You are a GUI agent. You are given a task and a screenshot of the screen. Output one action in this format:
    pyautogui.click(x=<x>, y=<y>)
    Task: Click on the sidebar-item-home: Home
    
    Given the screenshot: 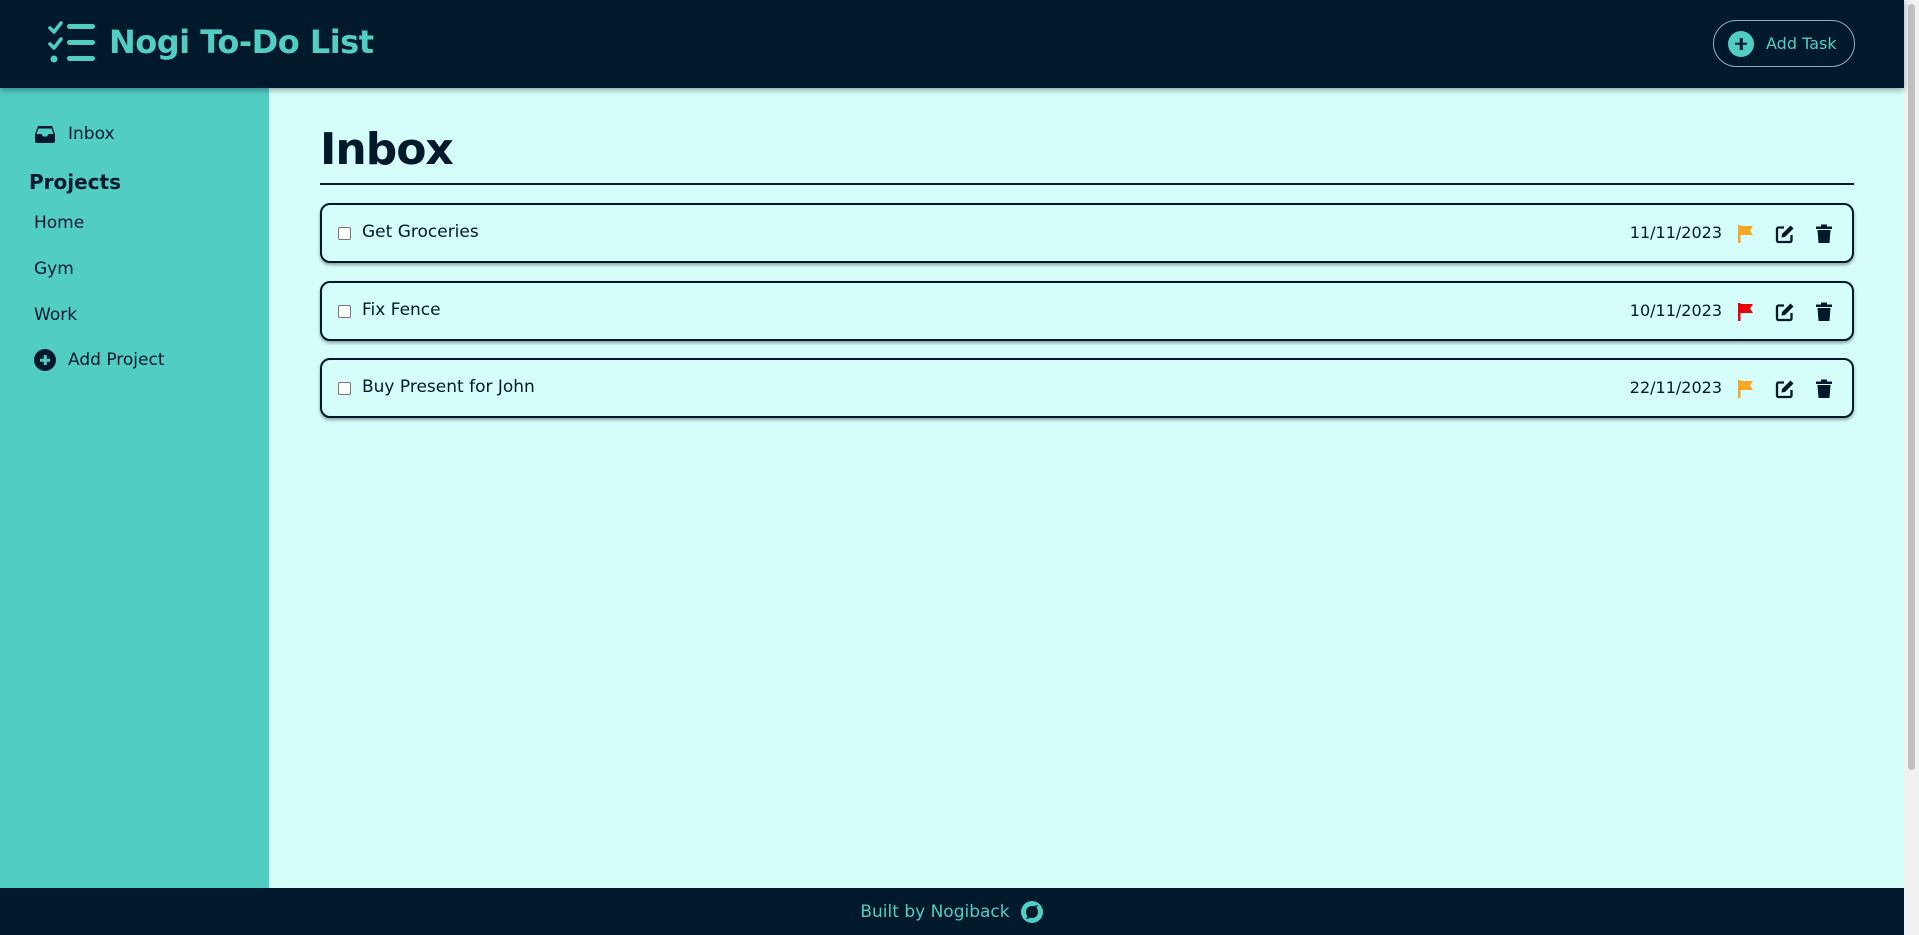 What is the action you would take?
    pyautogui.click(x=59, y=223)
    